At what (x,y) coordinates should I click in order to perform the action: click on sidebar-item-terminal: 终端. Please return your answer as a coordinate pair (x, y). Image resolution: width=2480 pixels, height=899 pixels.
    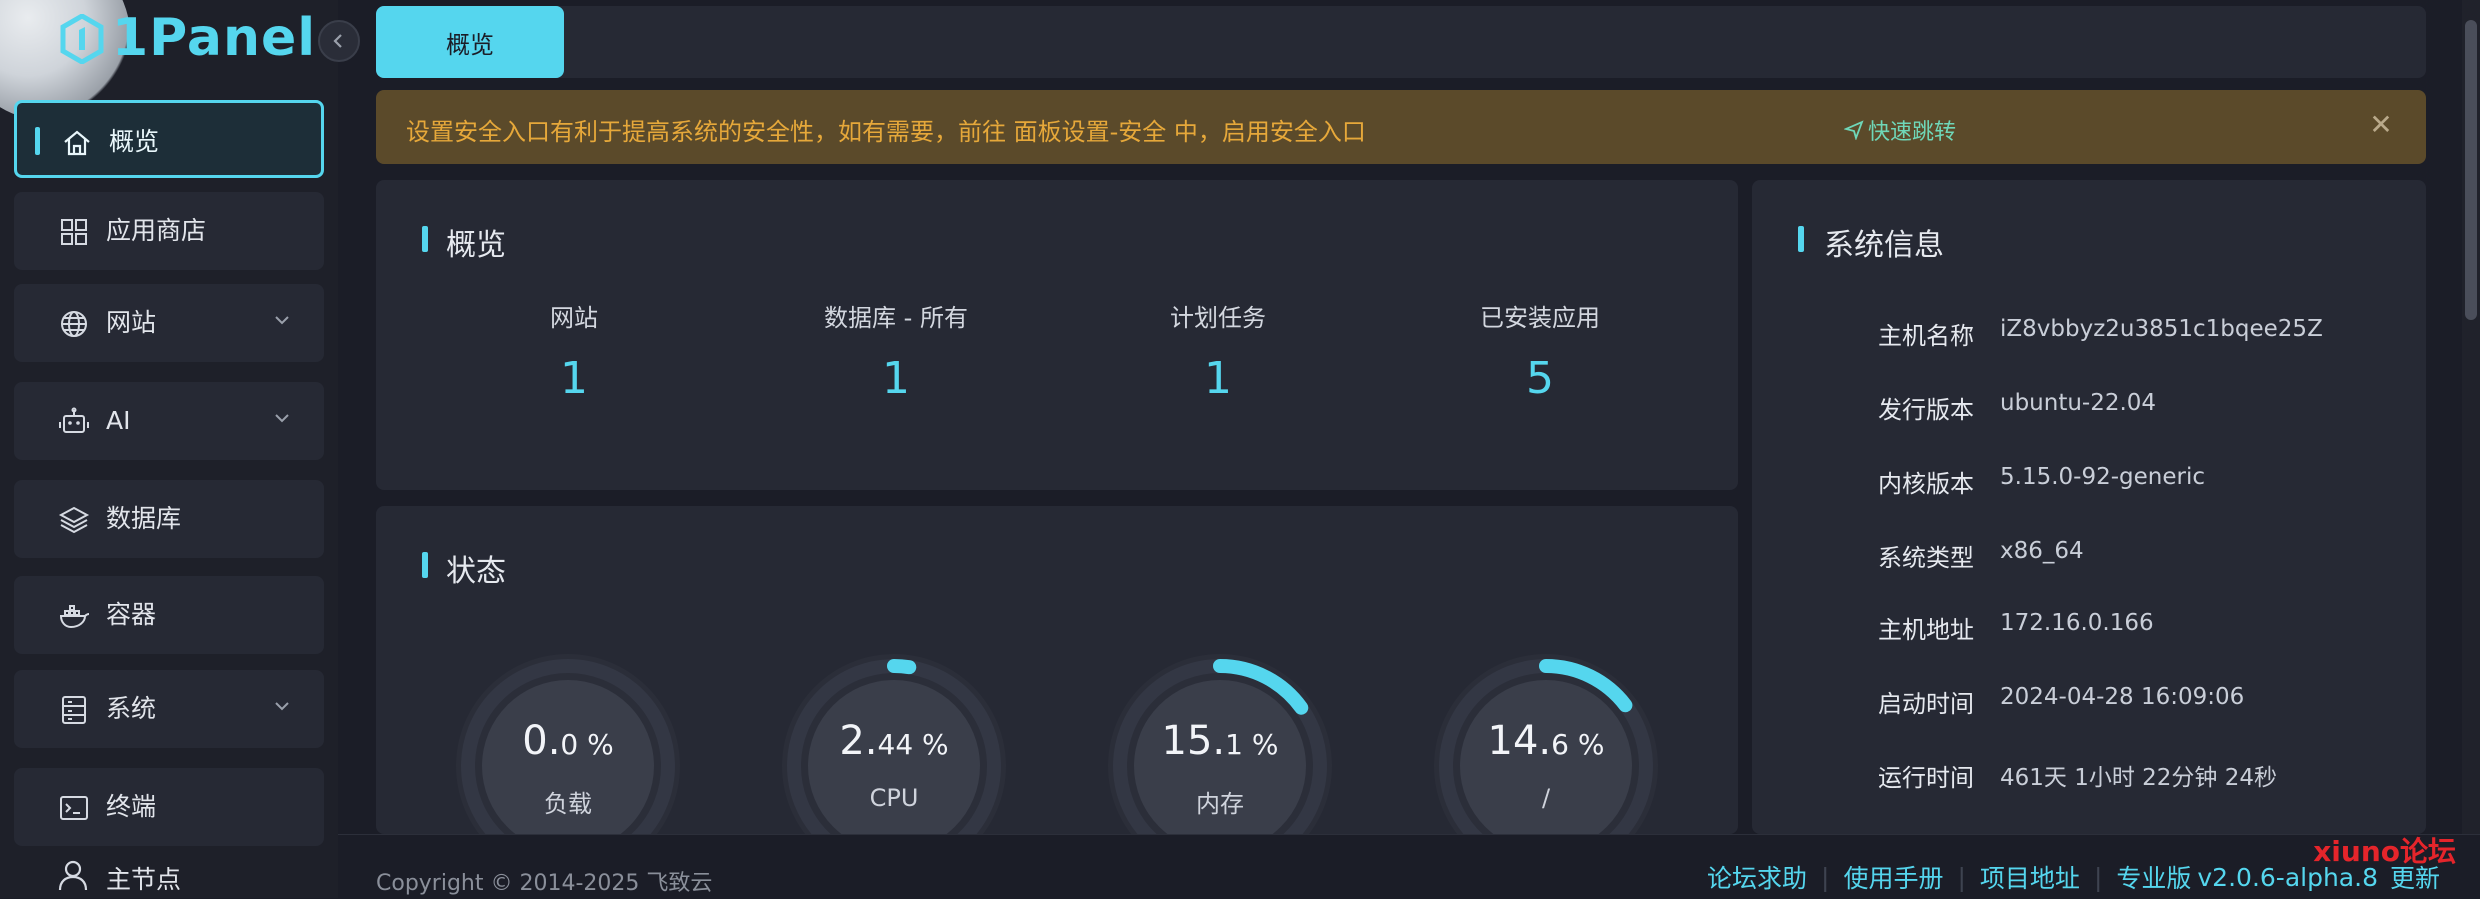
    Looking at the image, I should click on (169, 807).